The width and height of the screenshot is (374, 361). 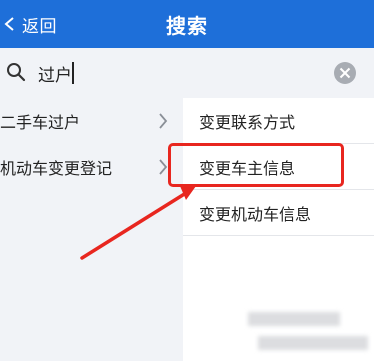 What do you see at coordinates (247, 168) in the screenshot?
I see `result-label: 变更车主信息` at bounding box center [247, 168].